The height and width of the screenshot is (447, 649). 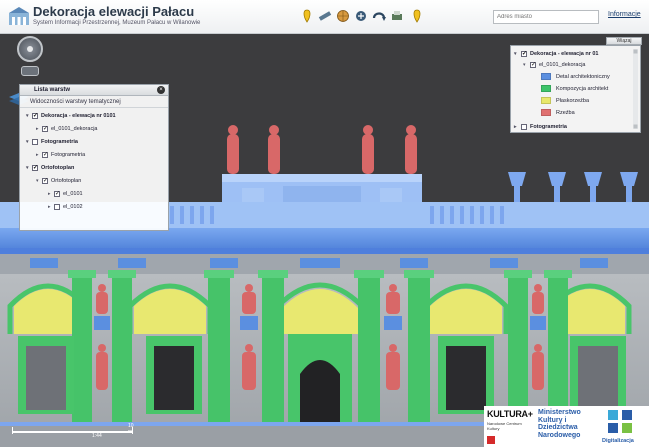 I want to click on kultura-logo-subtext: Narodowe Centrum Kultury, so click(x=504, y=426).